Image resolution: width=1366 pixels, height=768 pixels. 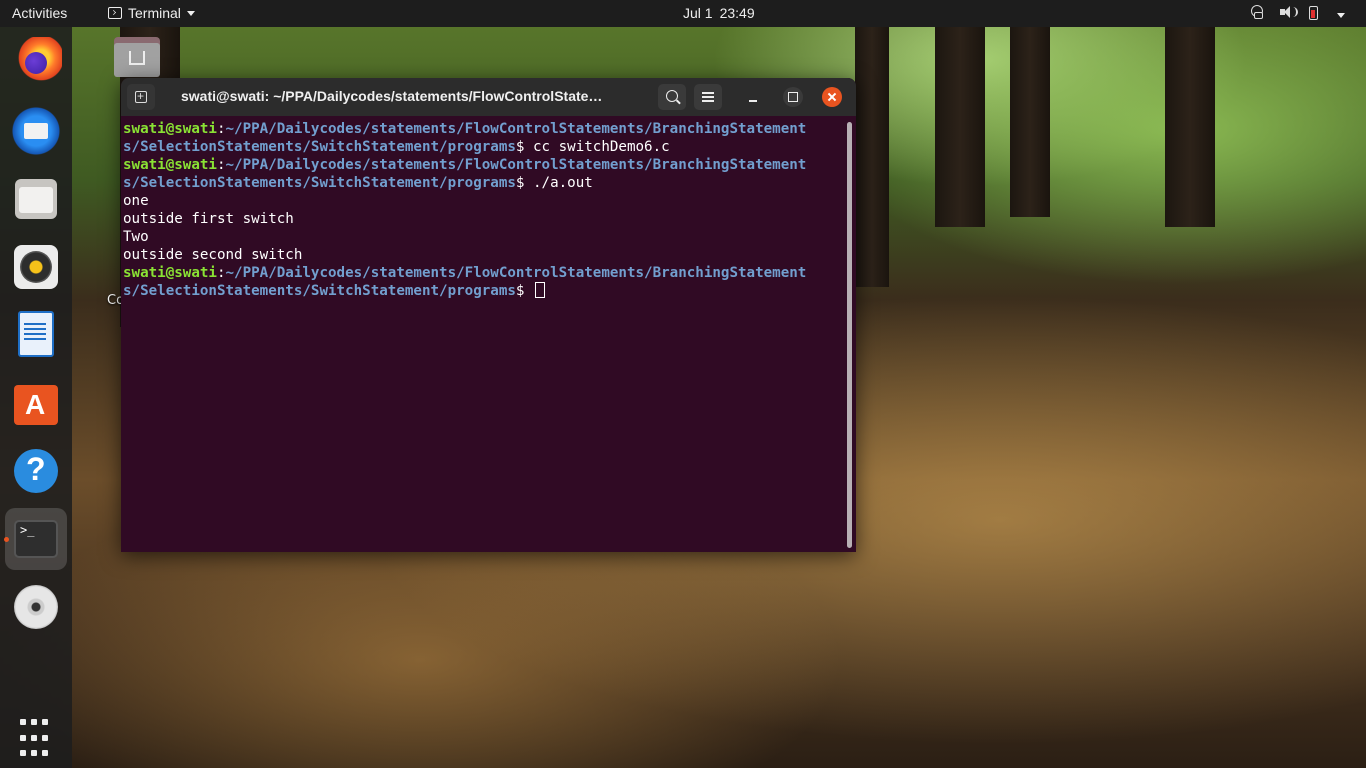 I want to click on thunderbird-icon, so click(x=36, y=131).